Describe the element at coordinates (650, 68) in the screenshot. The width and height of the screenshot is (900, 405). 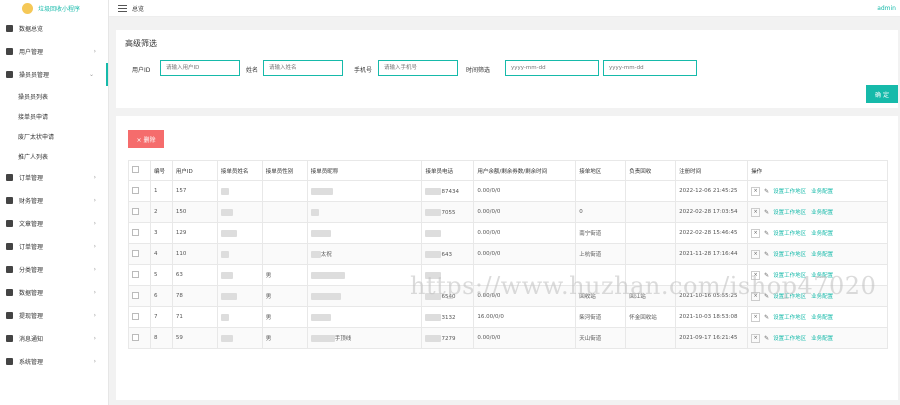
I see `end-date-input` at that location.